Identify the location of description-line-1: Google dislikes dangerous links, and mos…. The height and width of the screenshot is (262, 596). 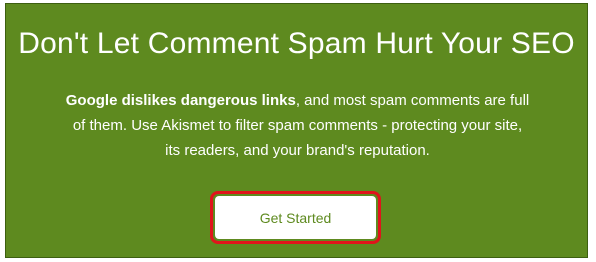
(297, 100).